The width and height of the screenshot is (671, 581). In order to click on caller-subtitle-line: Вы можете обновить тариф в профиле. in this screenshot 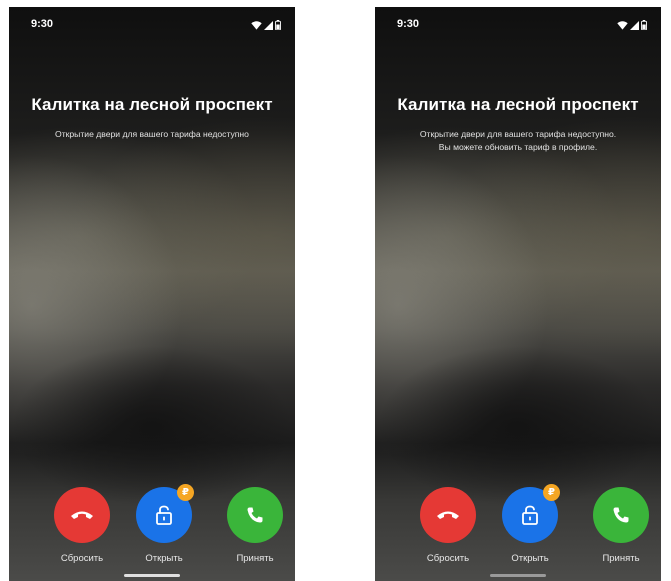, I will do `click(518, 147)`.